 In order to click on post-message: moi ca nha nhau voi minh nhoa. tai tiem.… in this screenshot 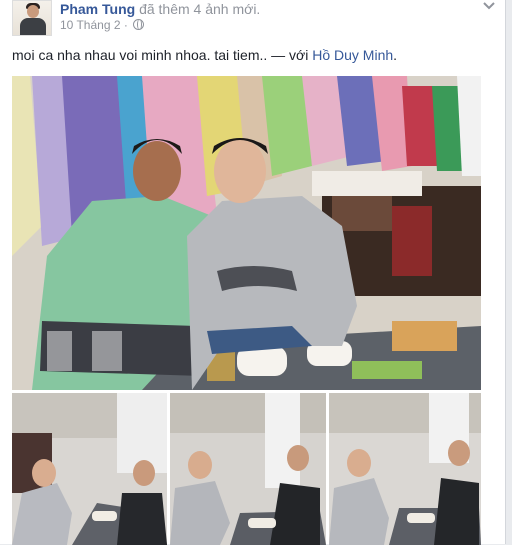, I will do `click(162, 55)`.